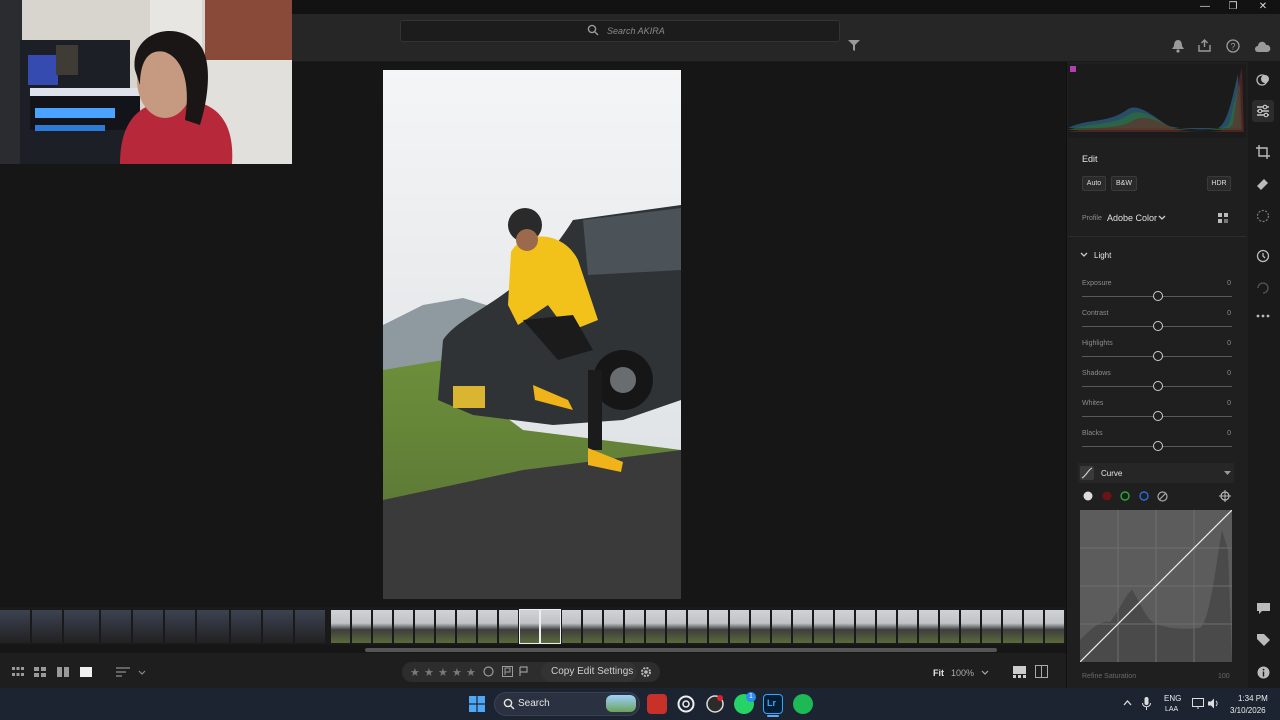  What do you see at coordinates (18, 672) in the screenshot?
I see `square-grid-icon` at bounding box center [18, 672].